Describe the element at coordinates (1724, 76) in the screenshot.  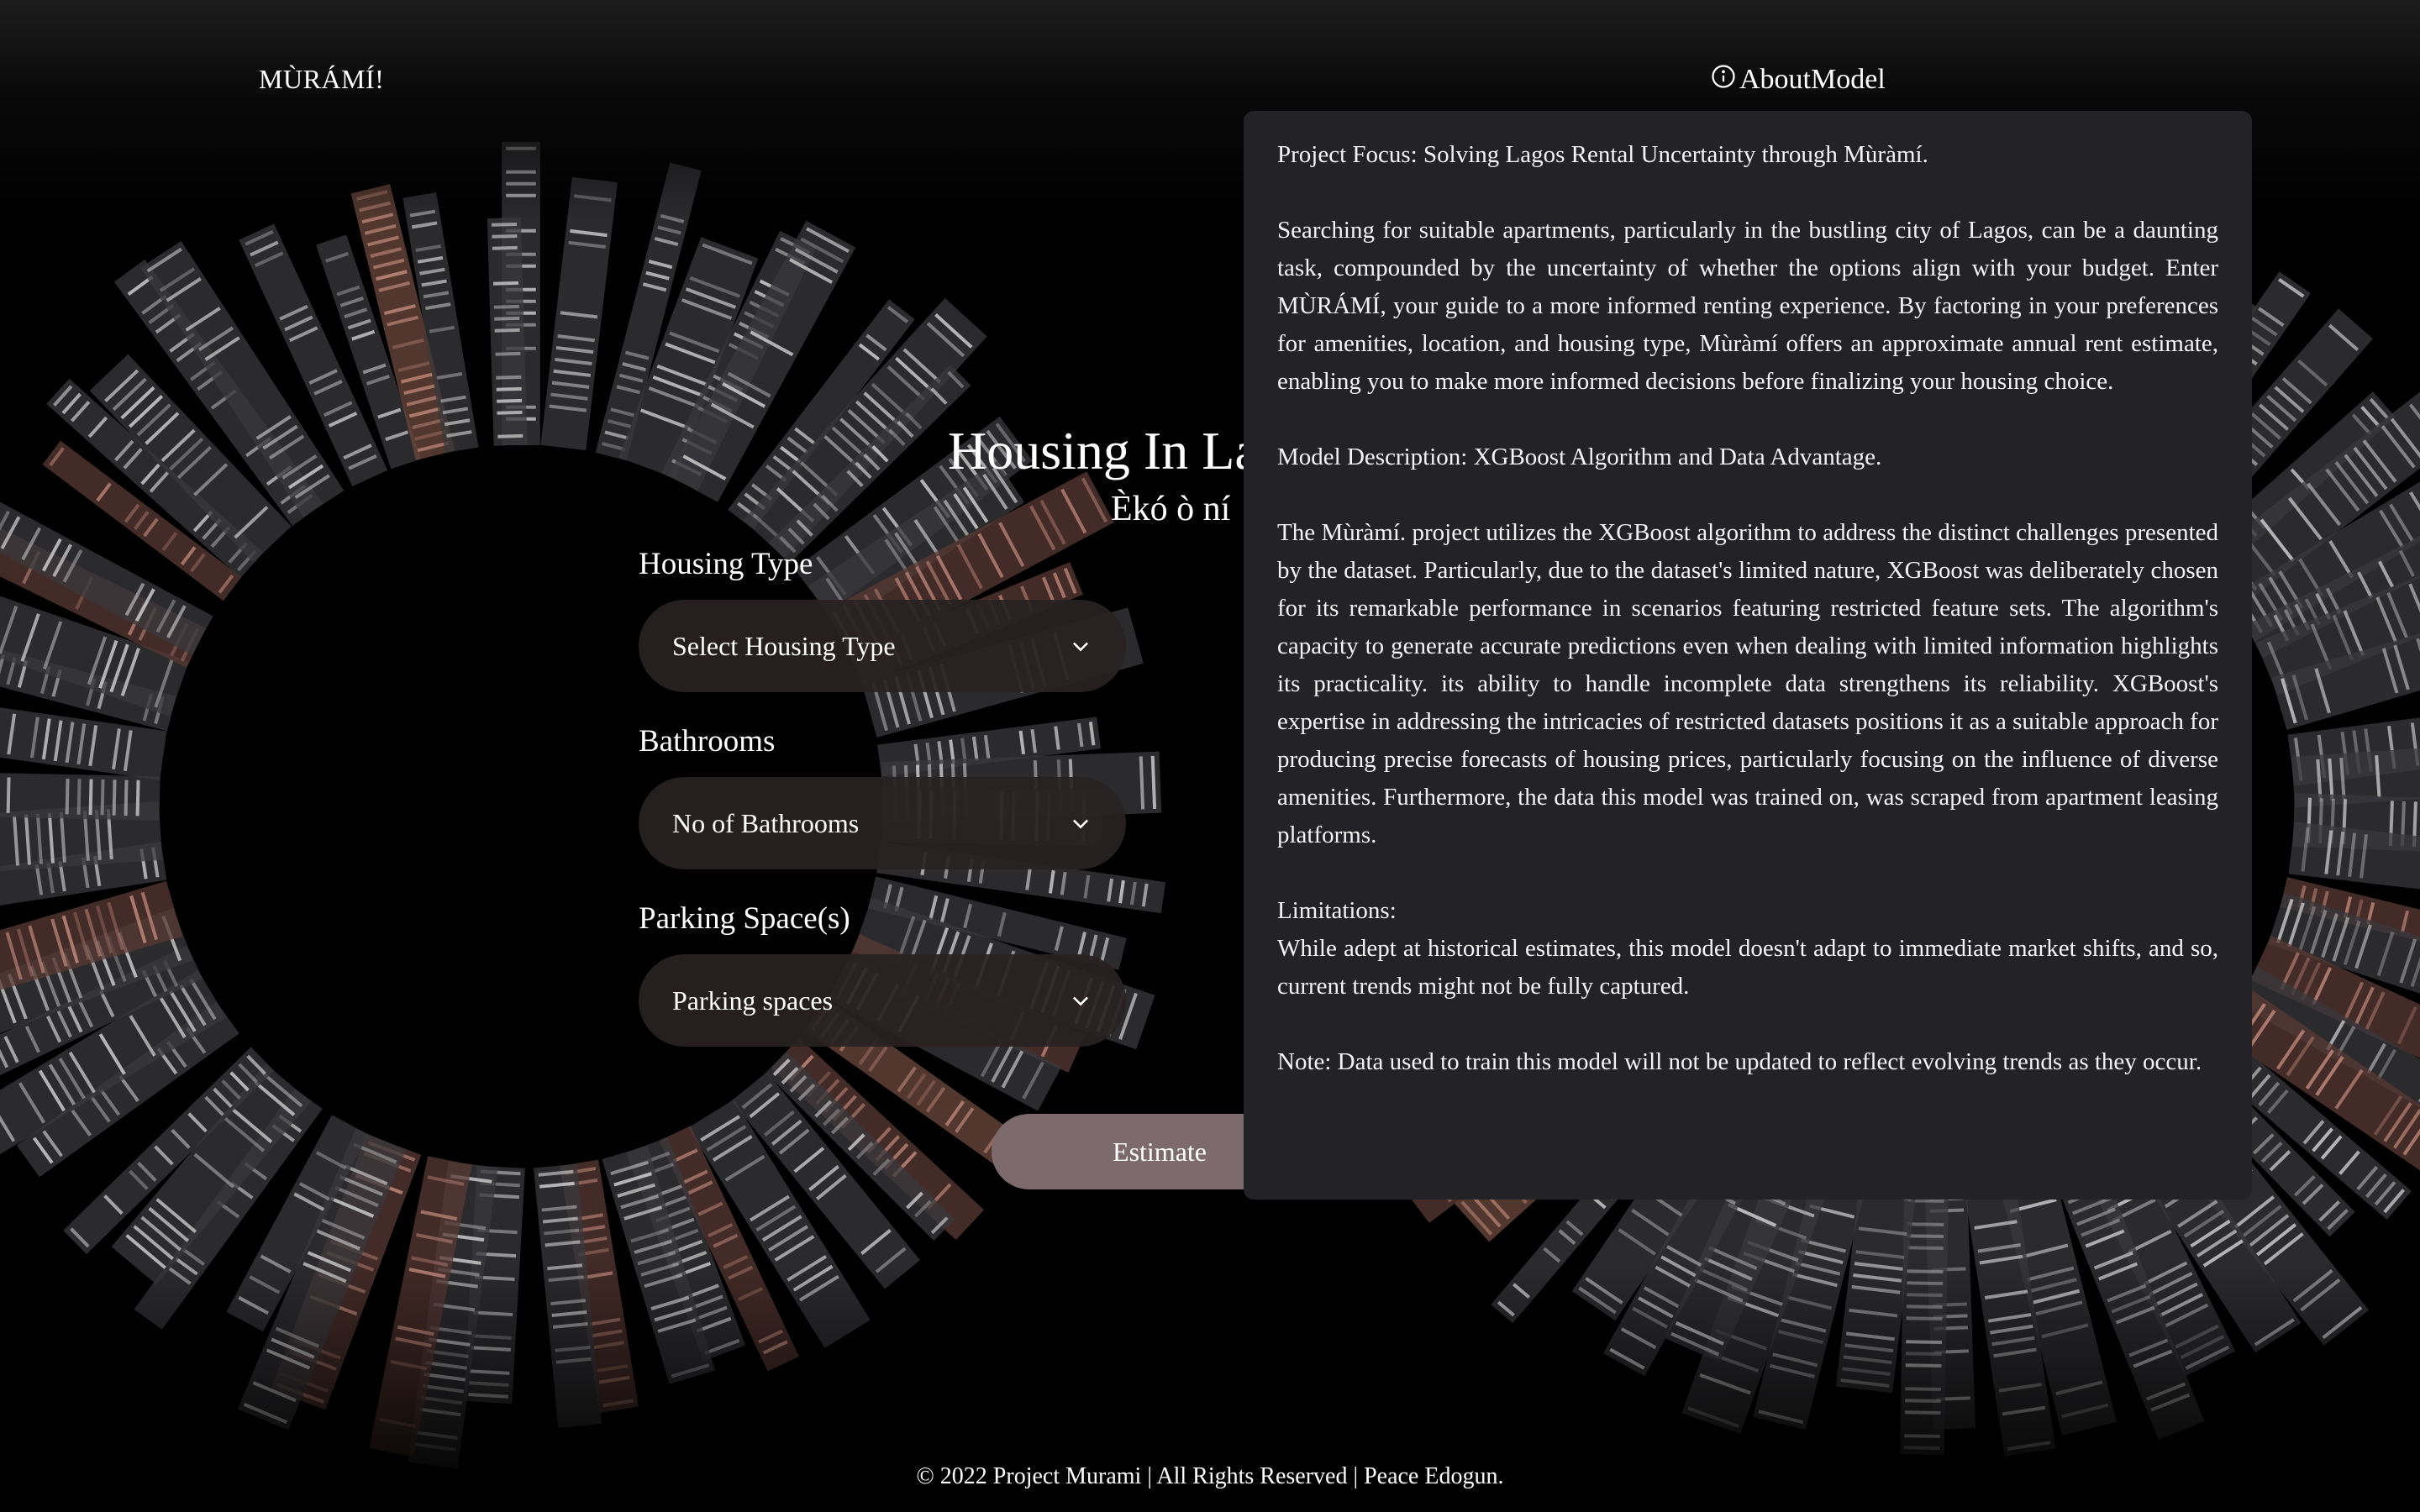
I see `info-icon` at that location.